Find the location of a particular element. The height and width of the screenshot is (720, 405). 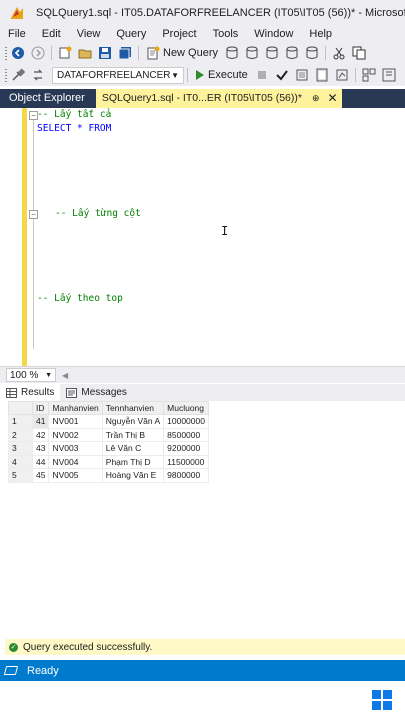

include-plan-icon is located at coordinates (342, 75).